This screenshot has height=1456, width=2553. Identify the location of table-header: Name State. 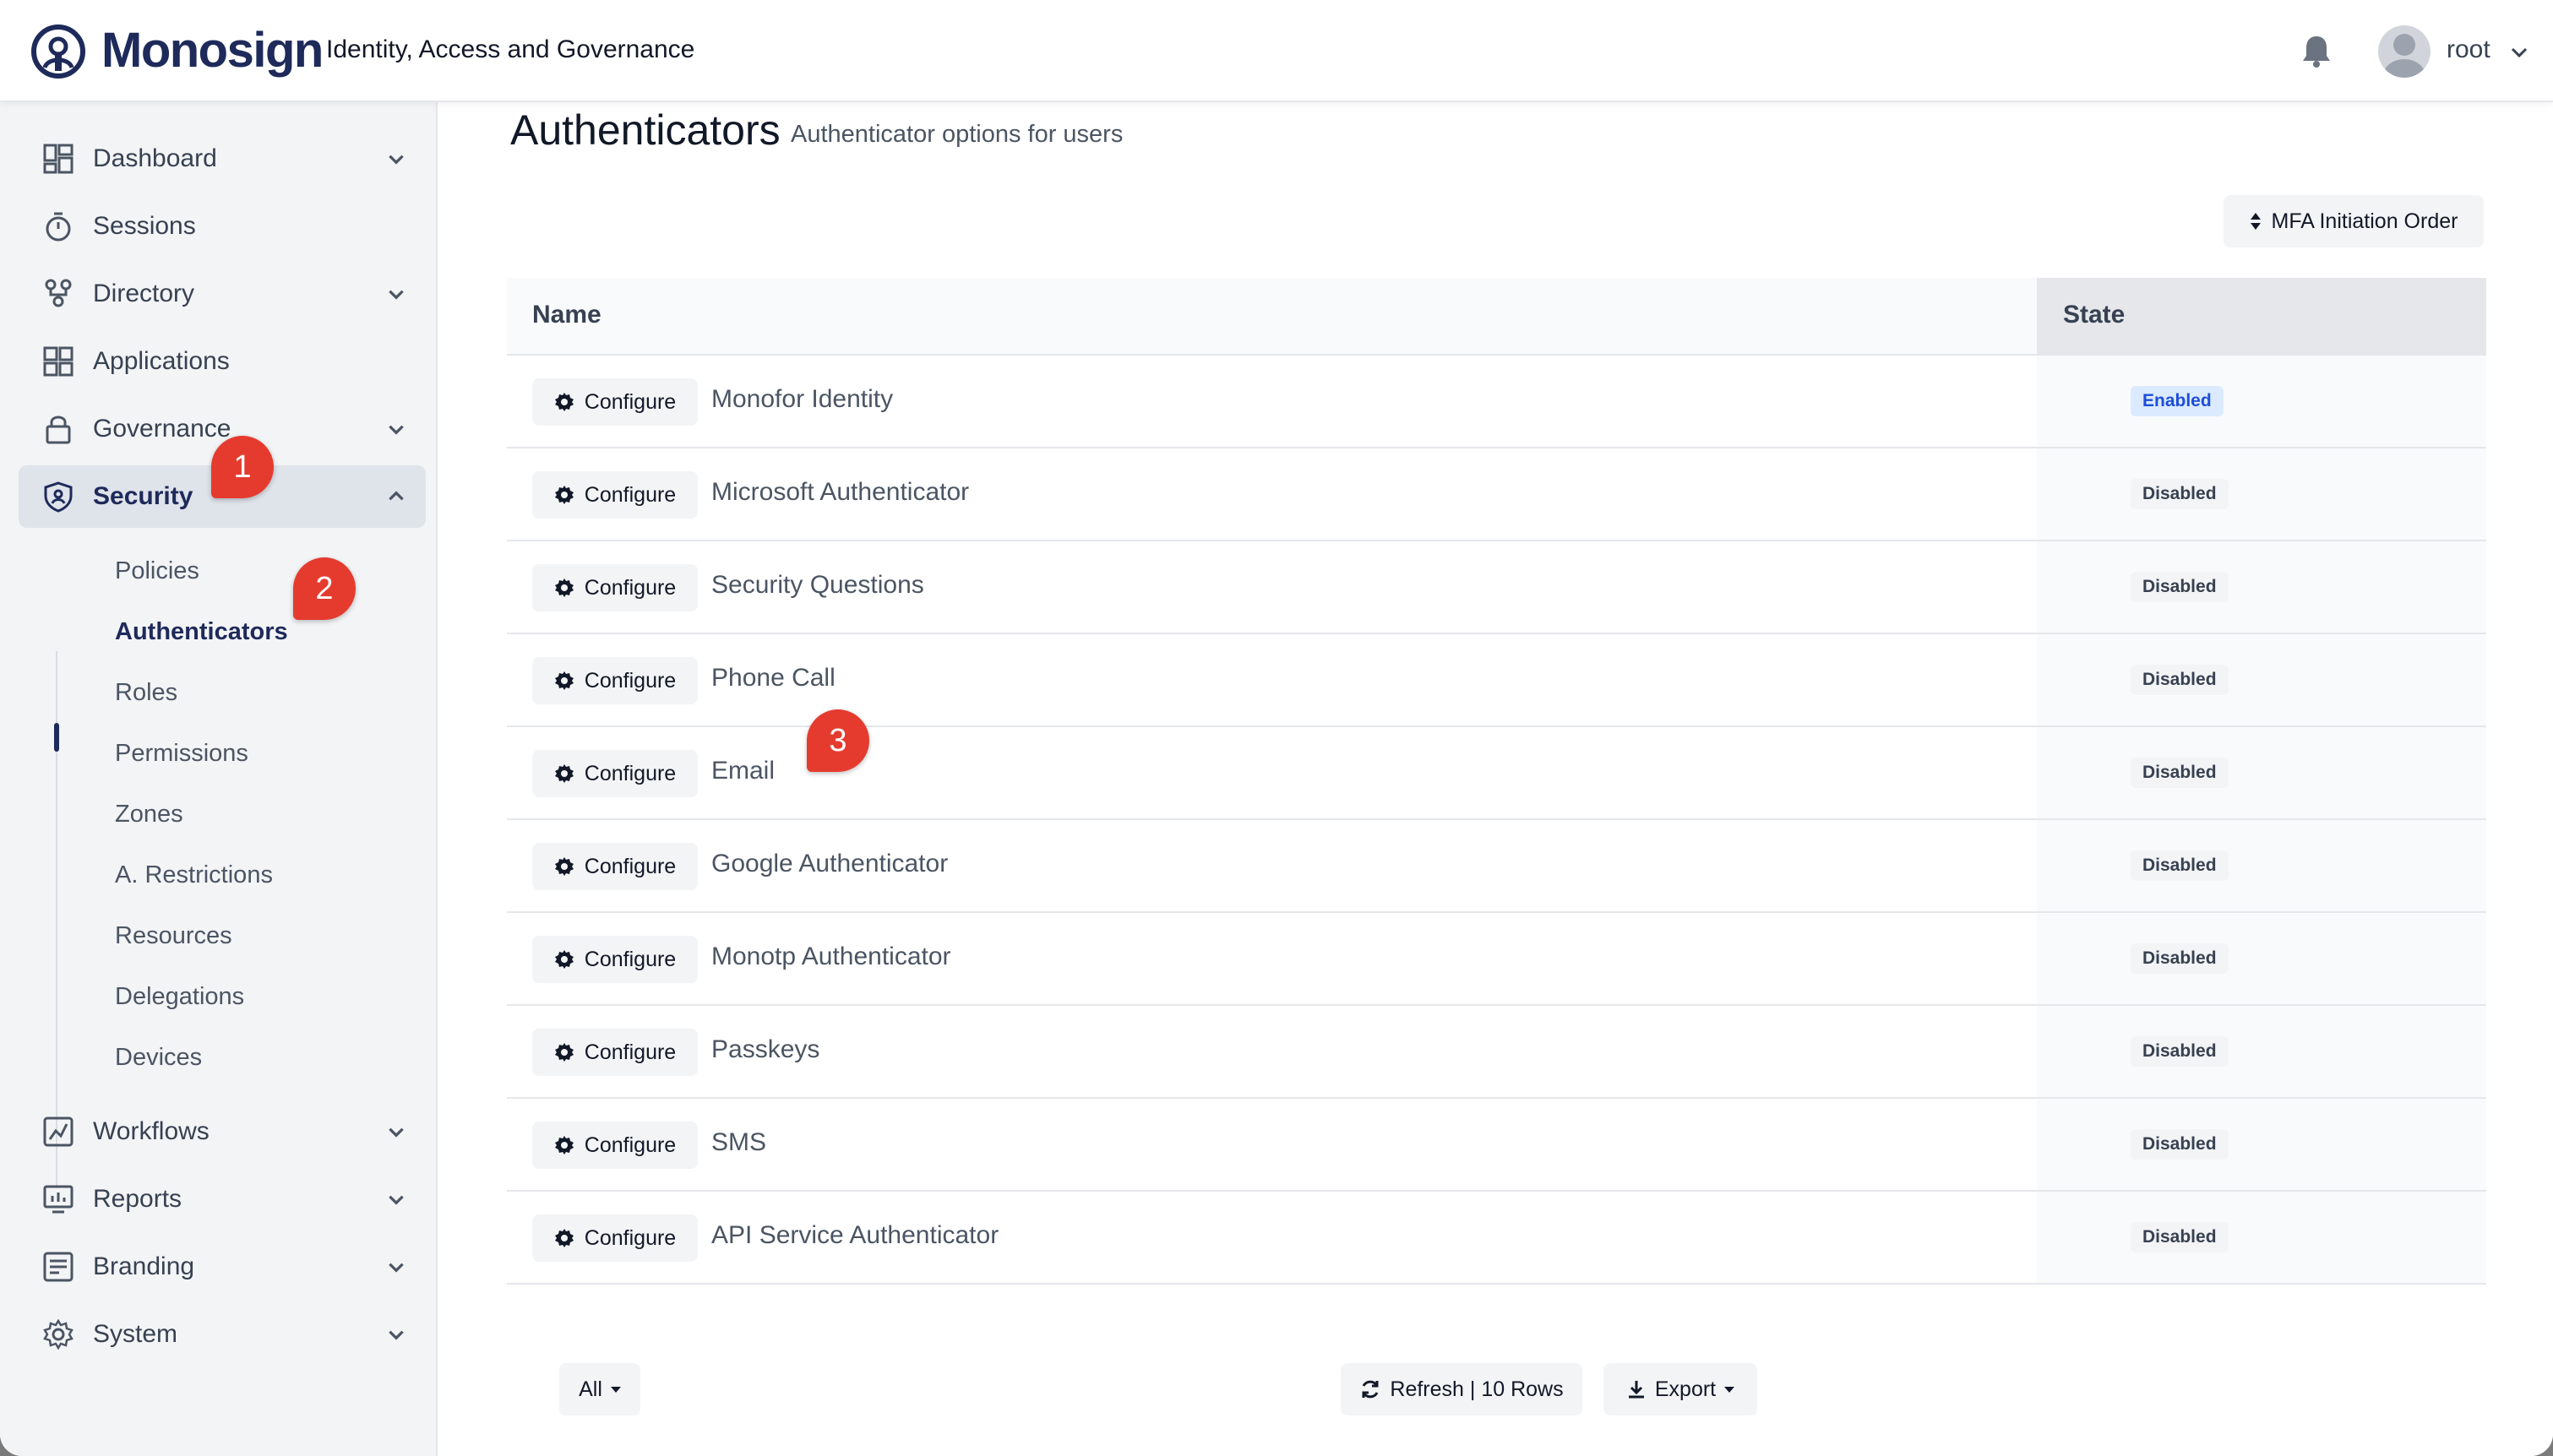
(1496, 317).